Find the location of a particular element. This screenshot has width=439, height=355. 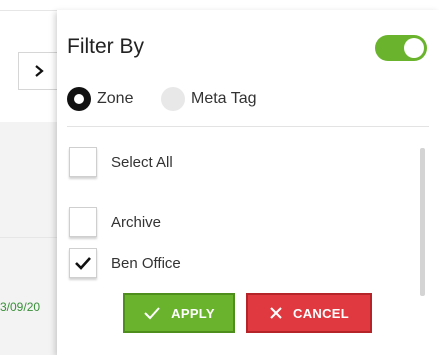

checkbox-label: Ben Office is located at coordinates (146, 263).